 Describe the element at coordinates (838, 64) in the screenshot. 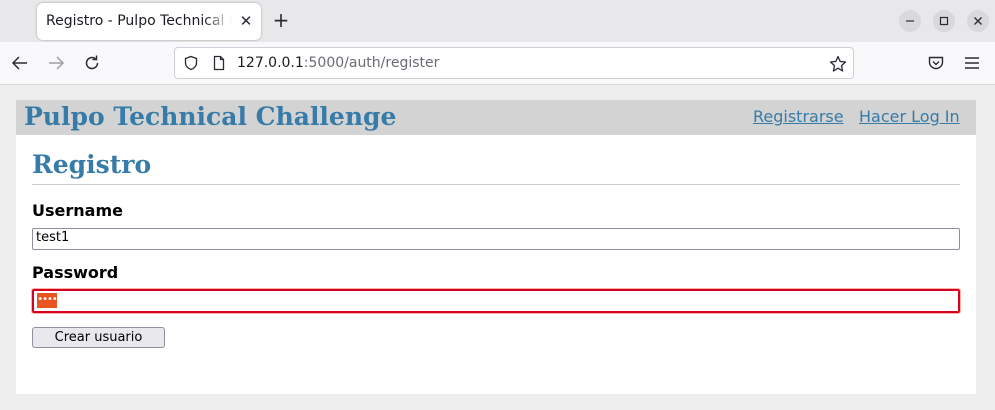

I see `bookmark-star-icon` at that location.